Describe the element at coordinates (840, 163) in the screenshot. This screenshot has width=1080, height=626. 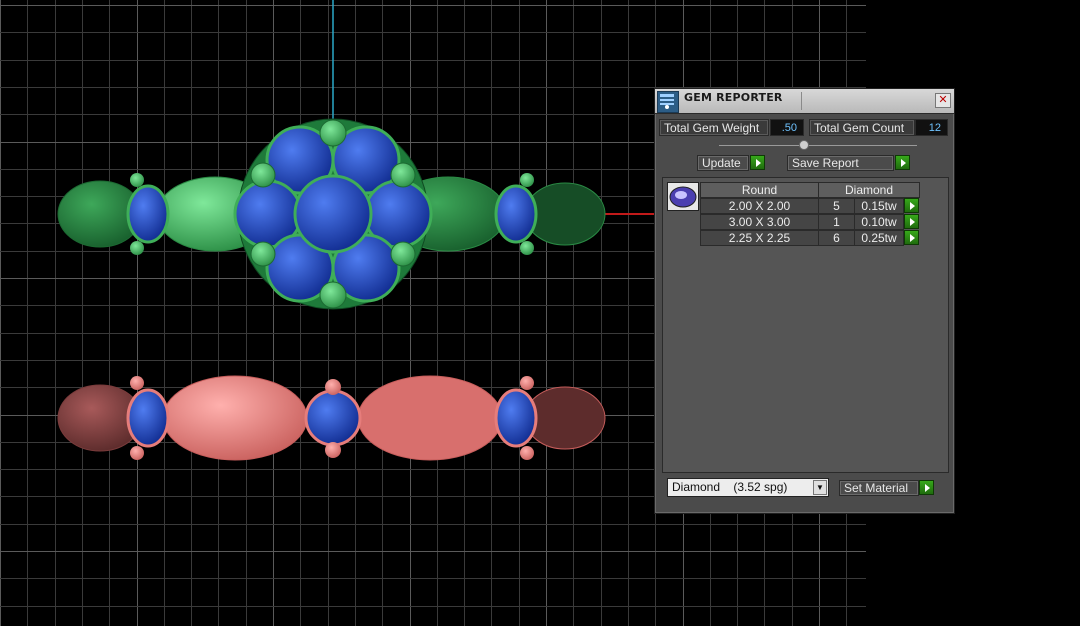
I see `save-report-button-label: Save Report` at that location.